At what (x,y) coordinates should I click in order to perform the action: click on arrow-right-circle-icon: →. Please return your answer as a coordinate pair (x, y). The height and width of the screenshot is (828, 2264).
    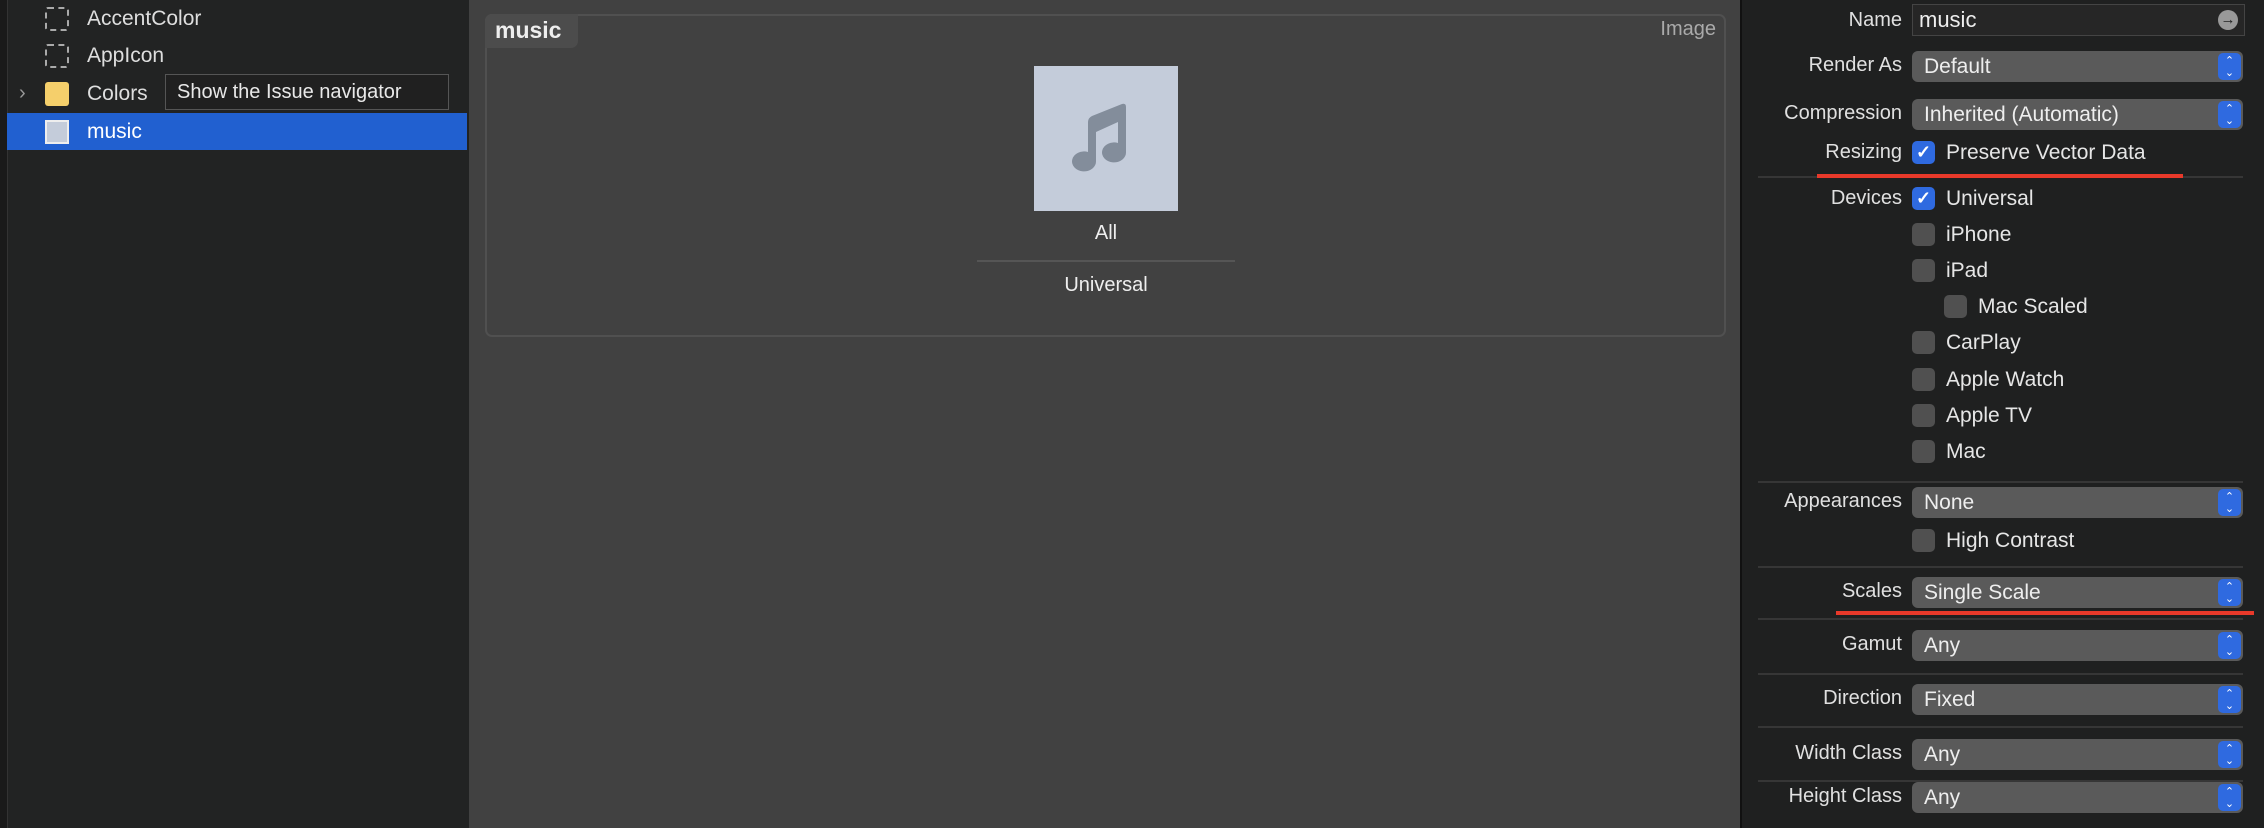
    Looking at the image, I should click on (2228, 20).